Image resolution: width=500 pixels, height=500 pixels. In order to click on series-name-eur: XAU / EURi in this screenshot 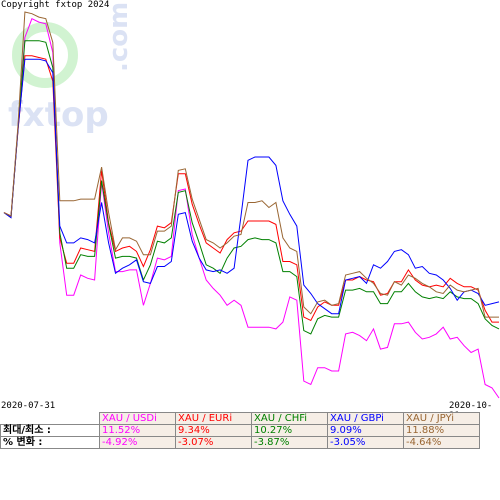, I will do `click(213, 418)`.